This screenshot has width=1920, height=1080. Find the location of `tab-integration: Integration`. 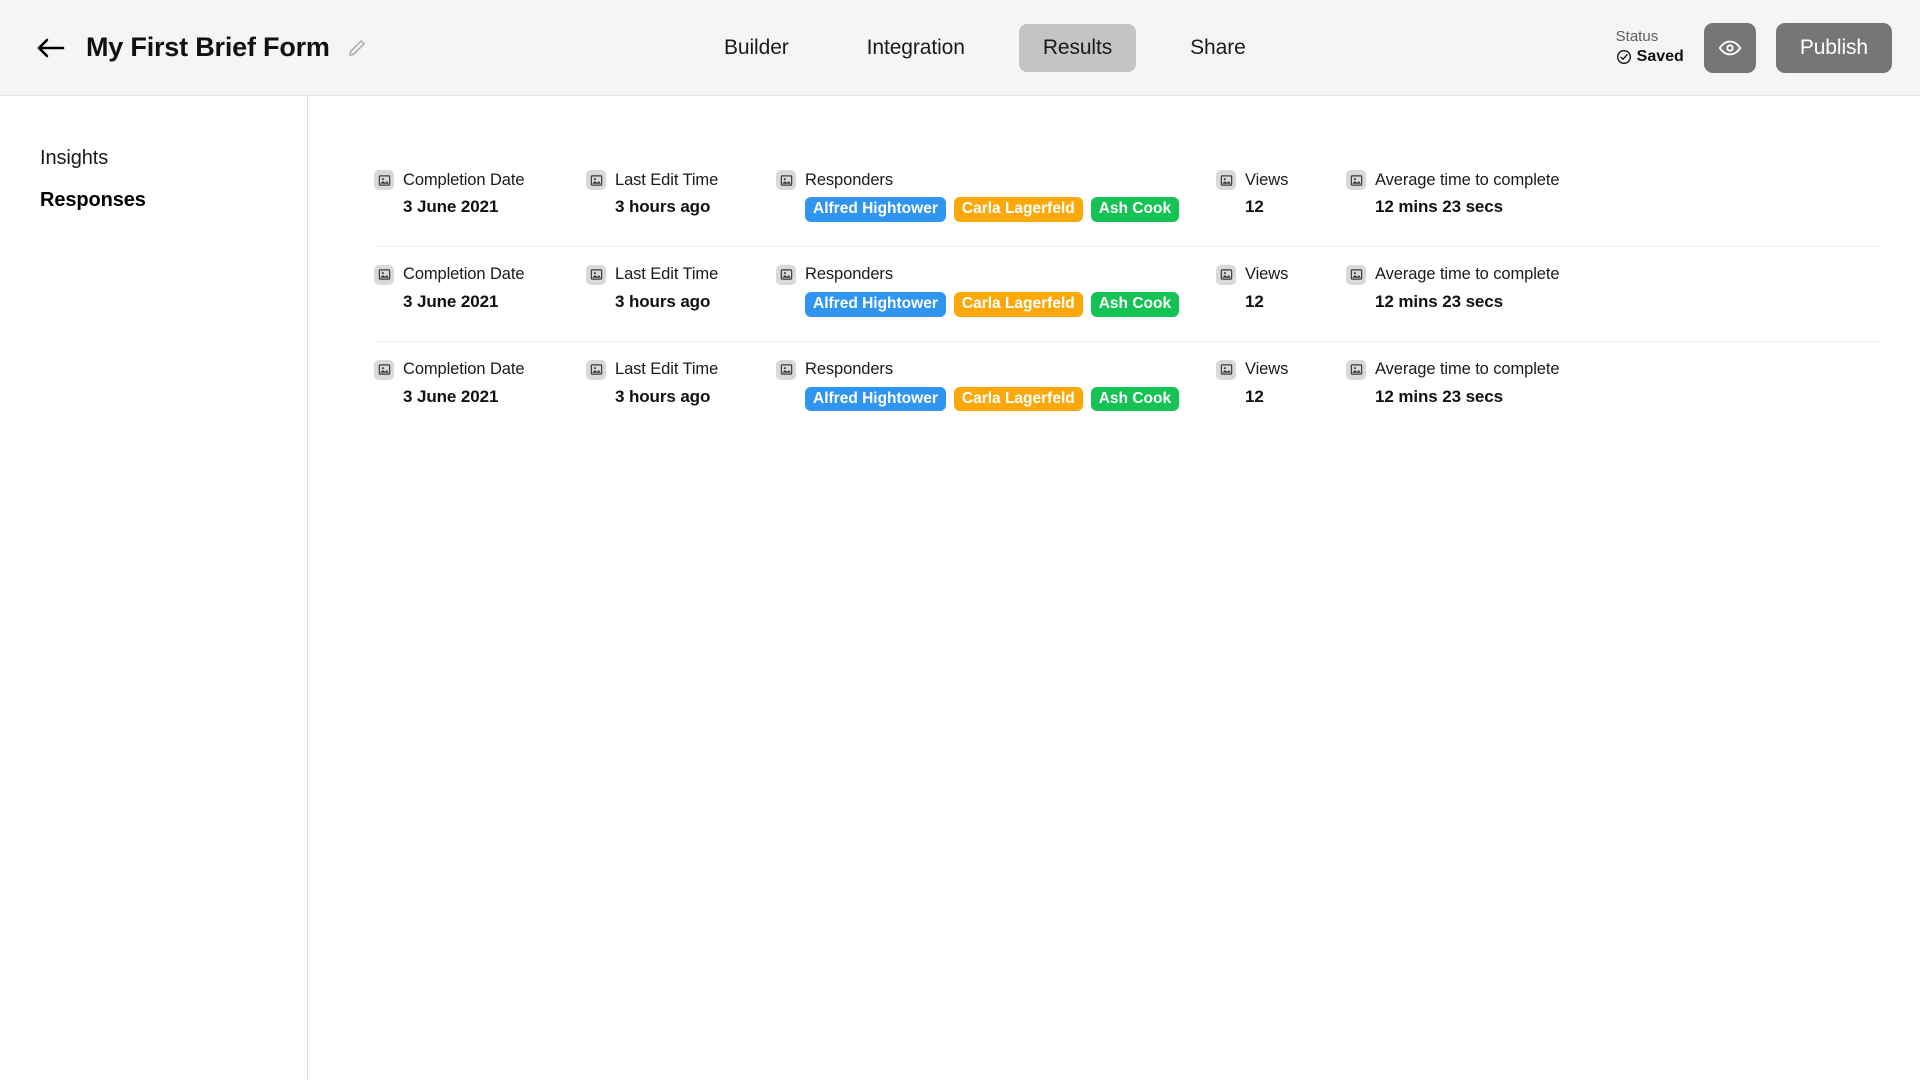

tab-integration: Integration is located at coordinates (916, 48).